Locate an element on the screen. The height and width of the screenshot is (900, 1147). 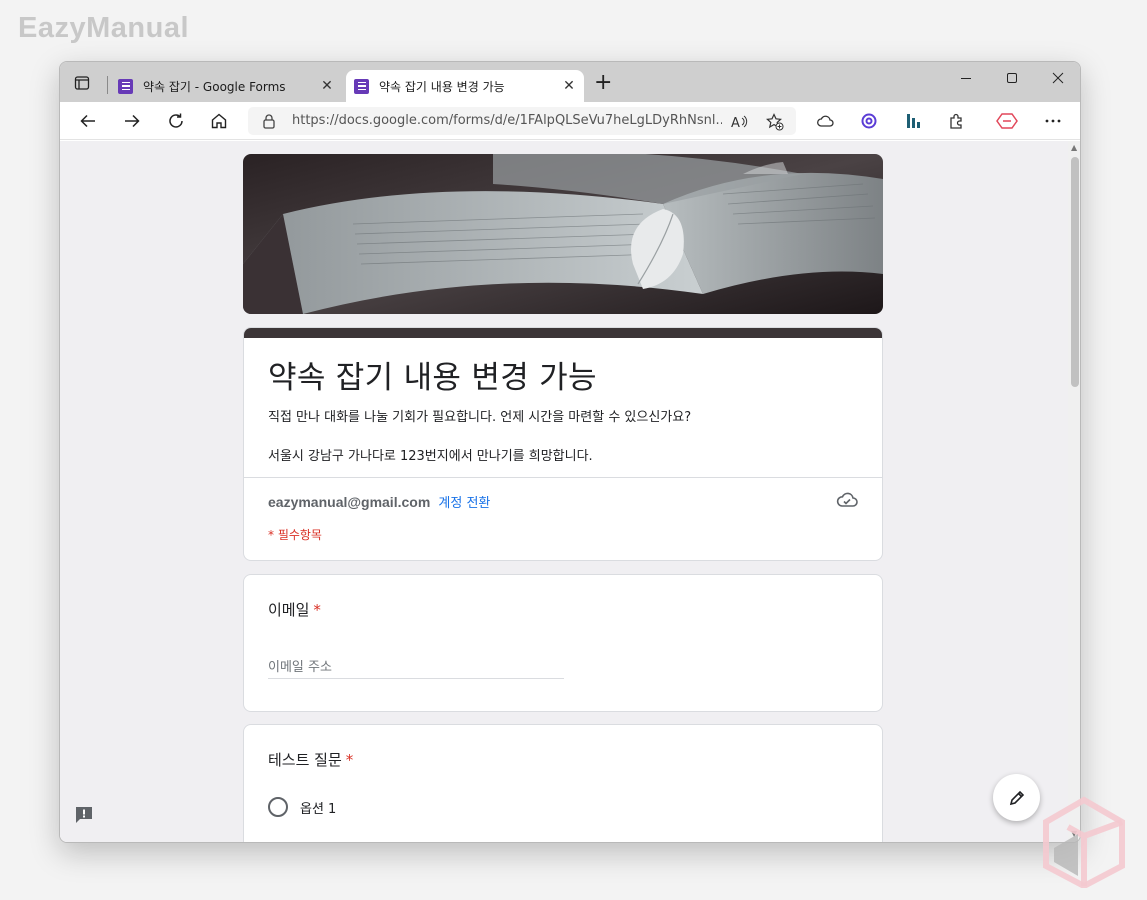
add-favorite-icon is located at coordinates (775, 122).